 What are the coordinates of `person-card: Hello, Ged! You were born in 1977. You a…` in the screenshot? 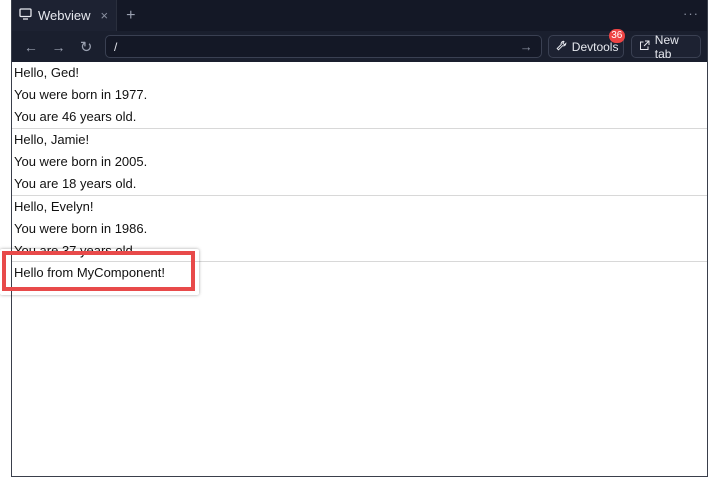 It's located at (359, 95).